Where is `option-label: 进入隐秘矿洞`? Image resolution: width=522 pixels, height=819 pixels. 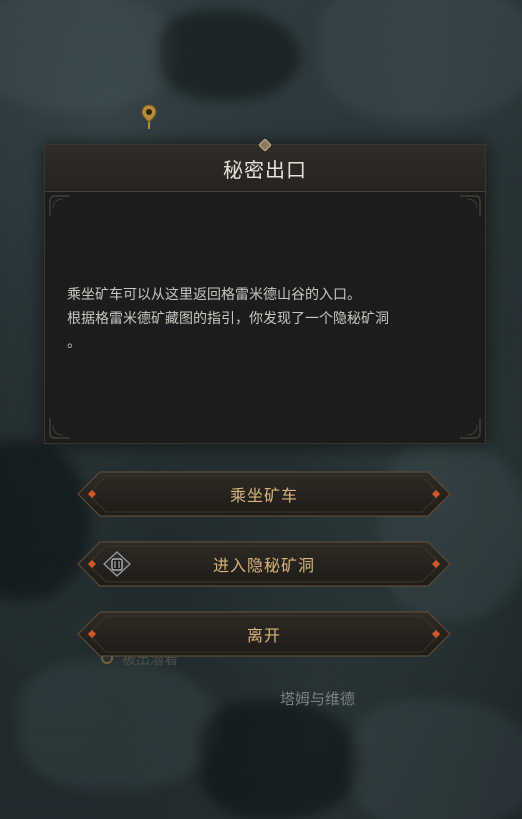 option-label: 进入隐秘矿洞 is located at coordinates (263, 565).